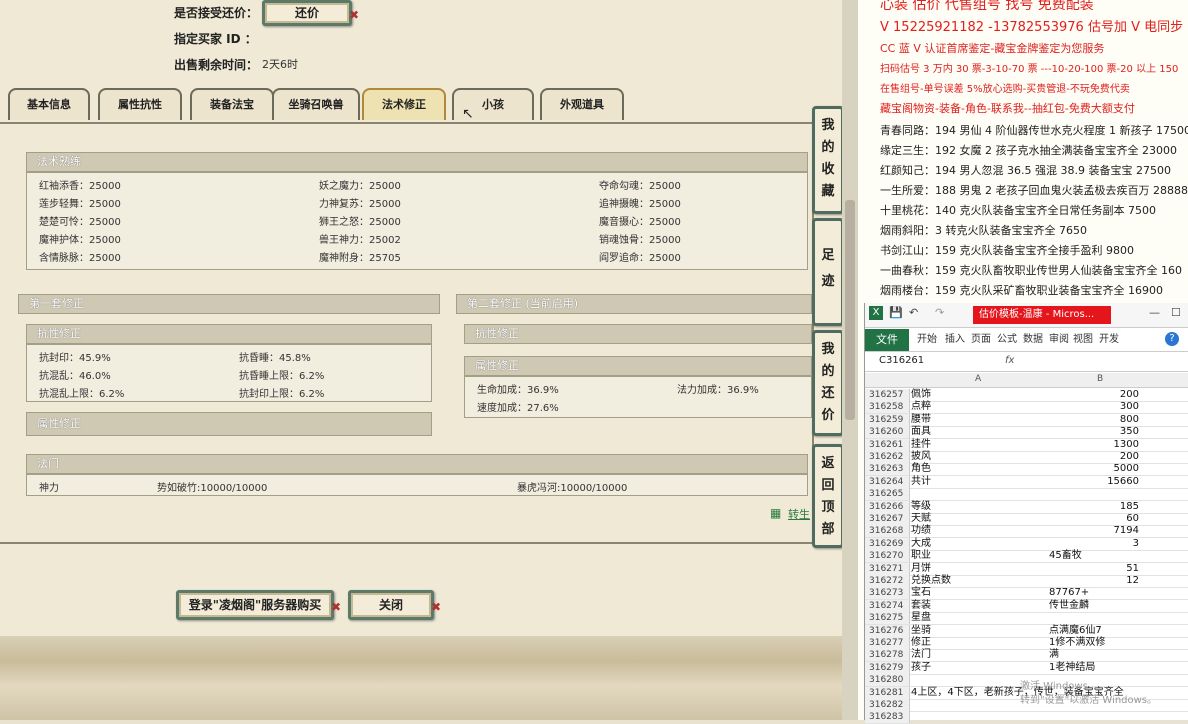 The width and height of the screenshot is (1188, 724). Describe the element at coordinates (921, 395) in the screenshot. I see `cell-a: 佩饰` at that location.